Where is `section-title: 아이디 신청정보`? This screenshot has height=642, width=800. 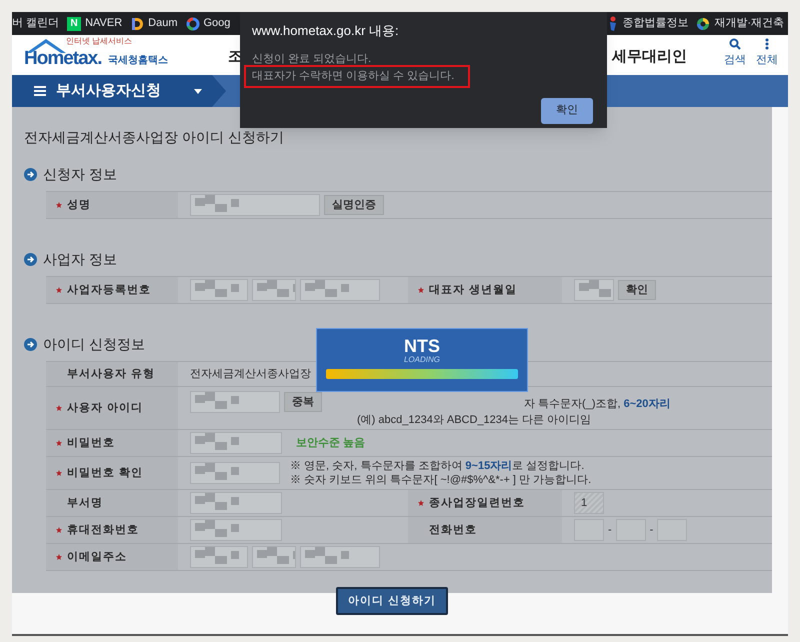 section-title: 아이디 신청정보 is located at coordinates (94, 344).